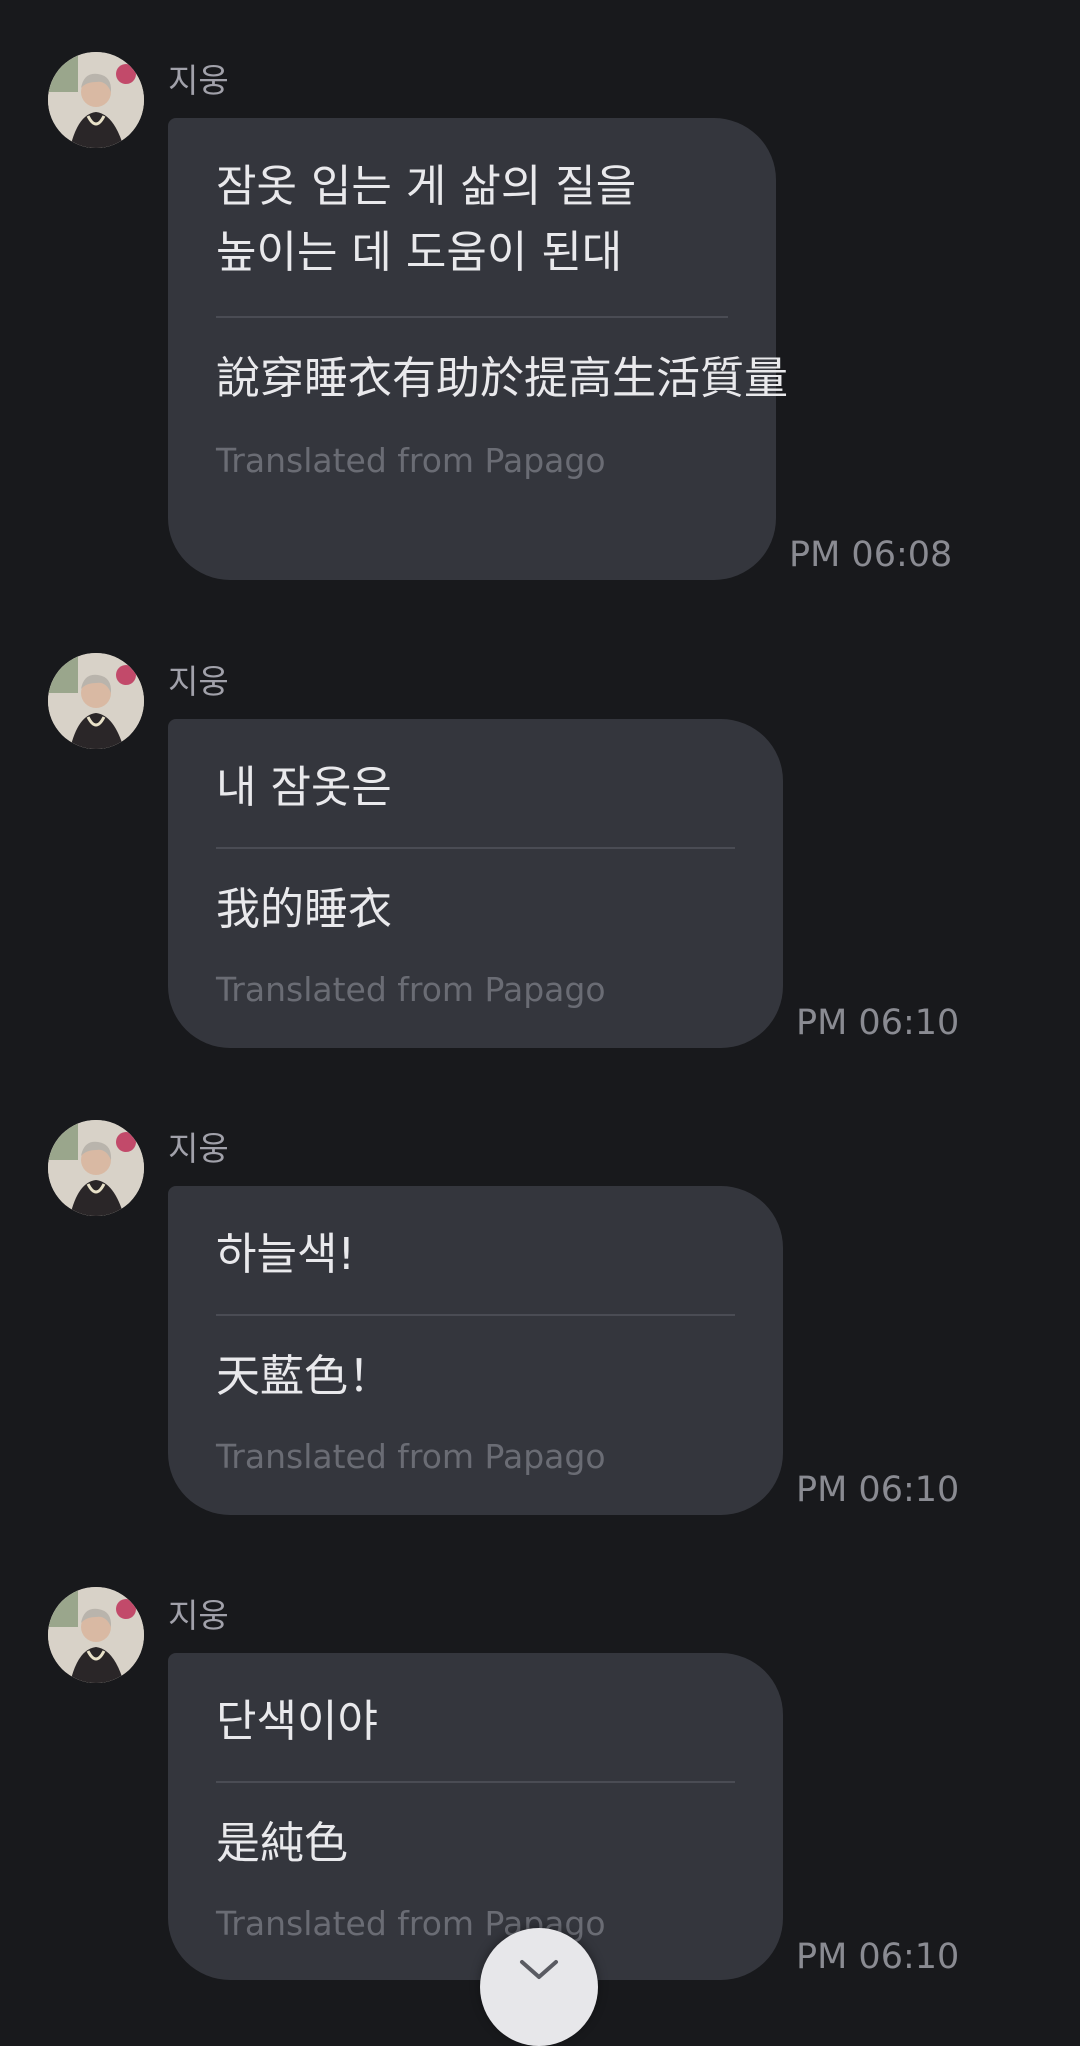 The width and height of the screenshot is (1080, 2046). What do you see at coordinates (539, 1987) in the screenshot?
I see `scroll-to-bottom-button` at bounding box center [539, 1987].